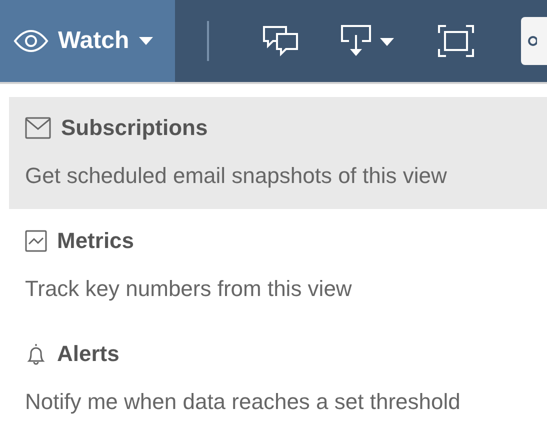 The width and height of the screenshot is (547, 439). I want to click on comments-icon, so click(281, 41).